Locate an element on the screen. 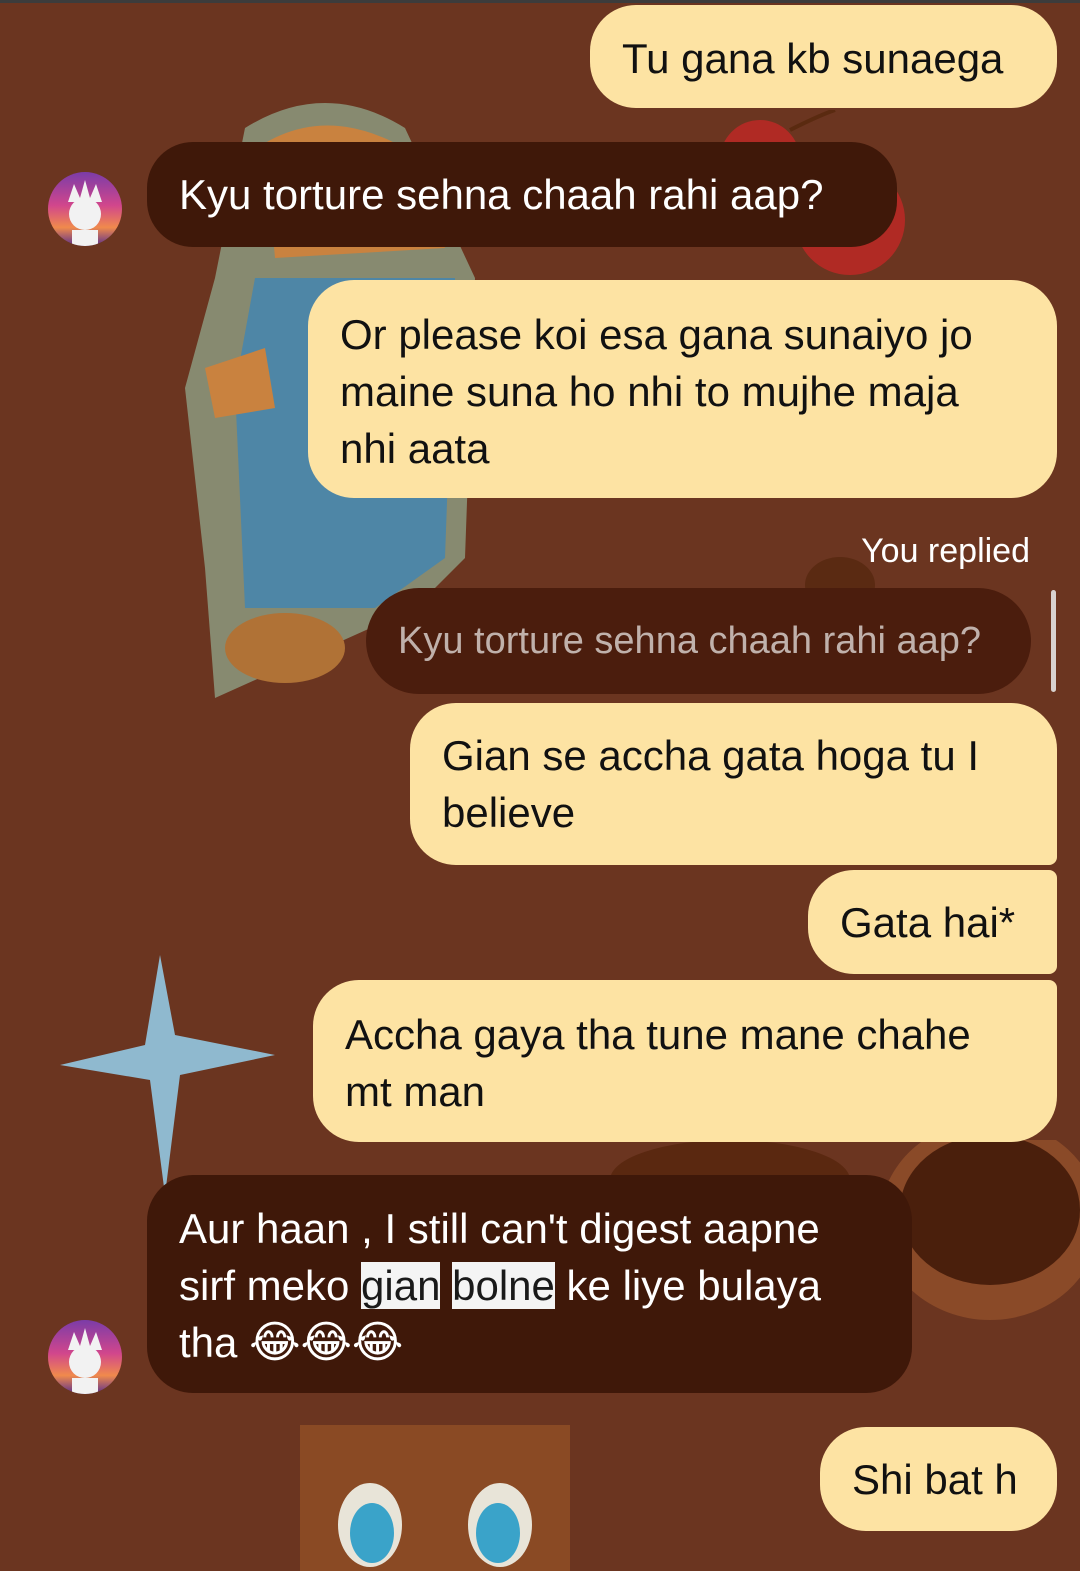 Image resolution: width=1080 pixels, height=1571 pixels. message-sent: Shi bat h is located at coordinates (938, 1479).